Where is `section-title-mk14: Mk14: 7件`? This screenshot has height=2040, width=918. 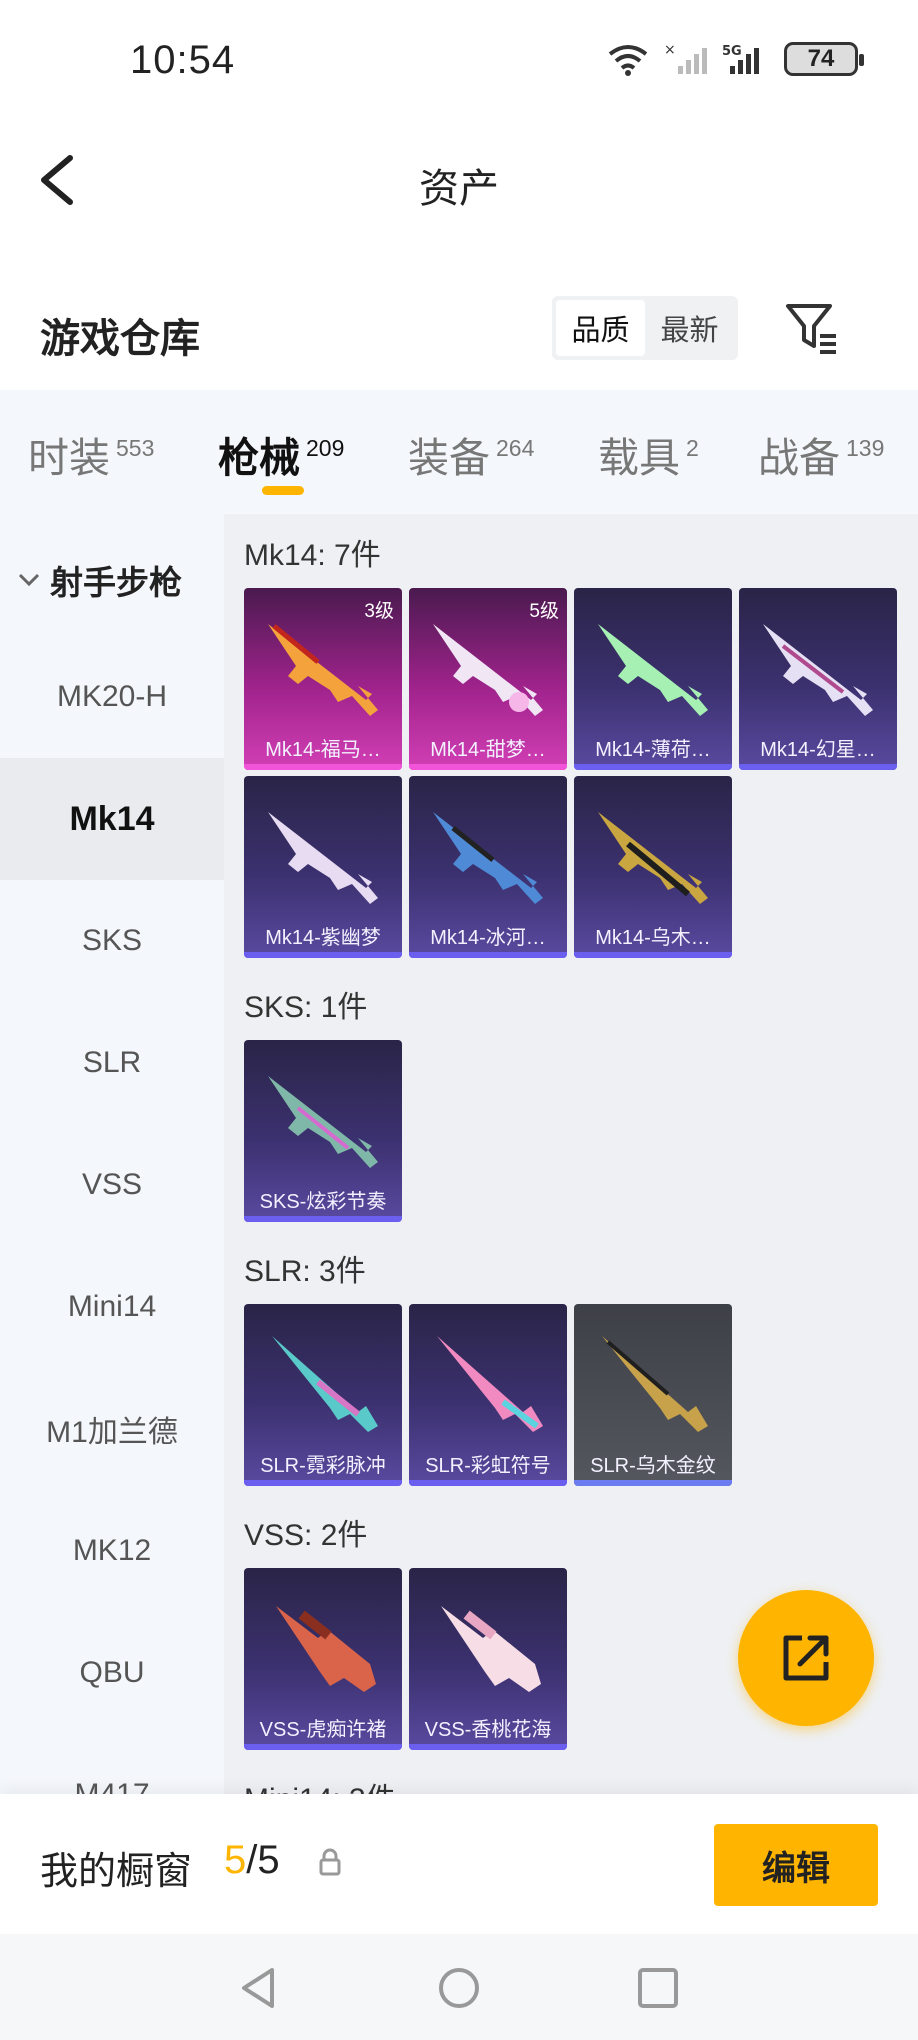 section-title-mk14: Mk14: 7件 is located at coordinates (312, 555).